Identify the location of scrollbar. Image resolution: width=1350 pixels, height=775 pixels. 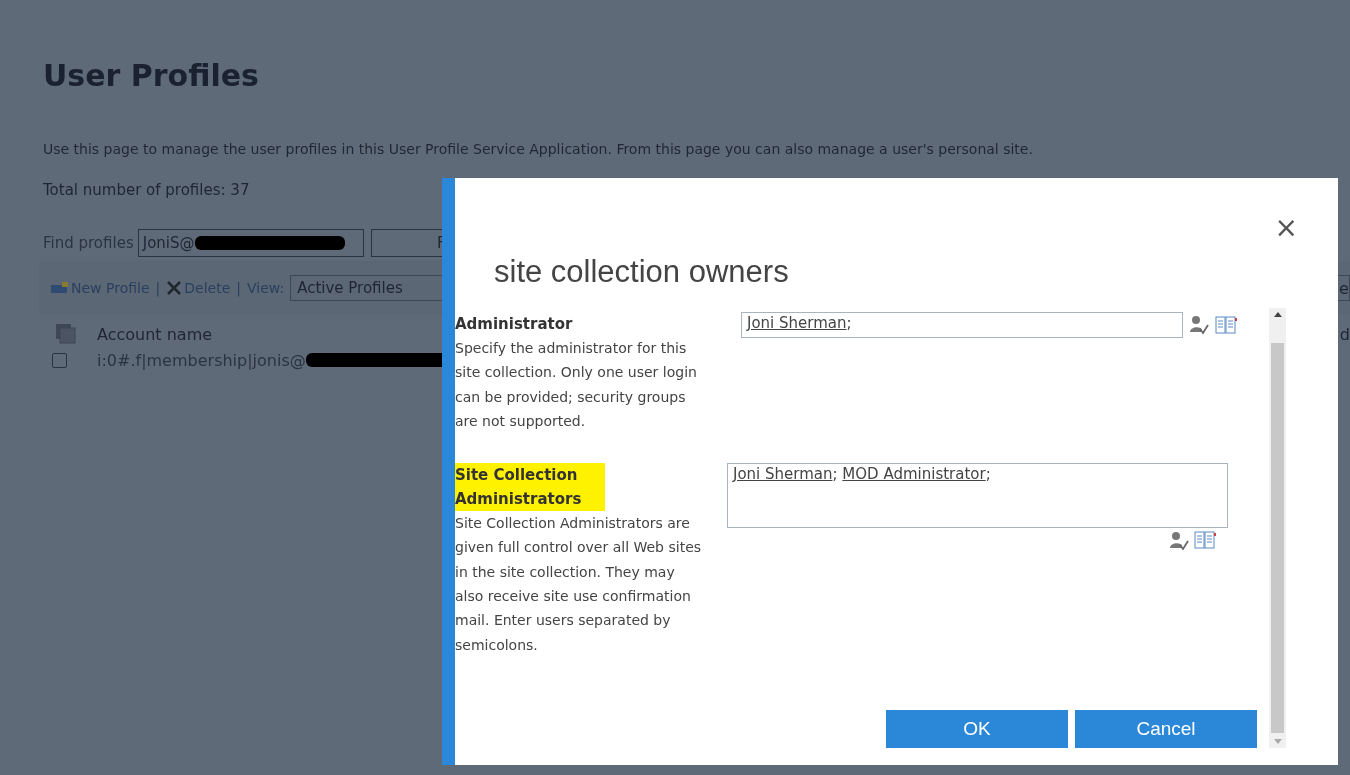
(1277, 528).